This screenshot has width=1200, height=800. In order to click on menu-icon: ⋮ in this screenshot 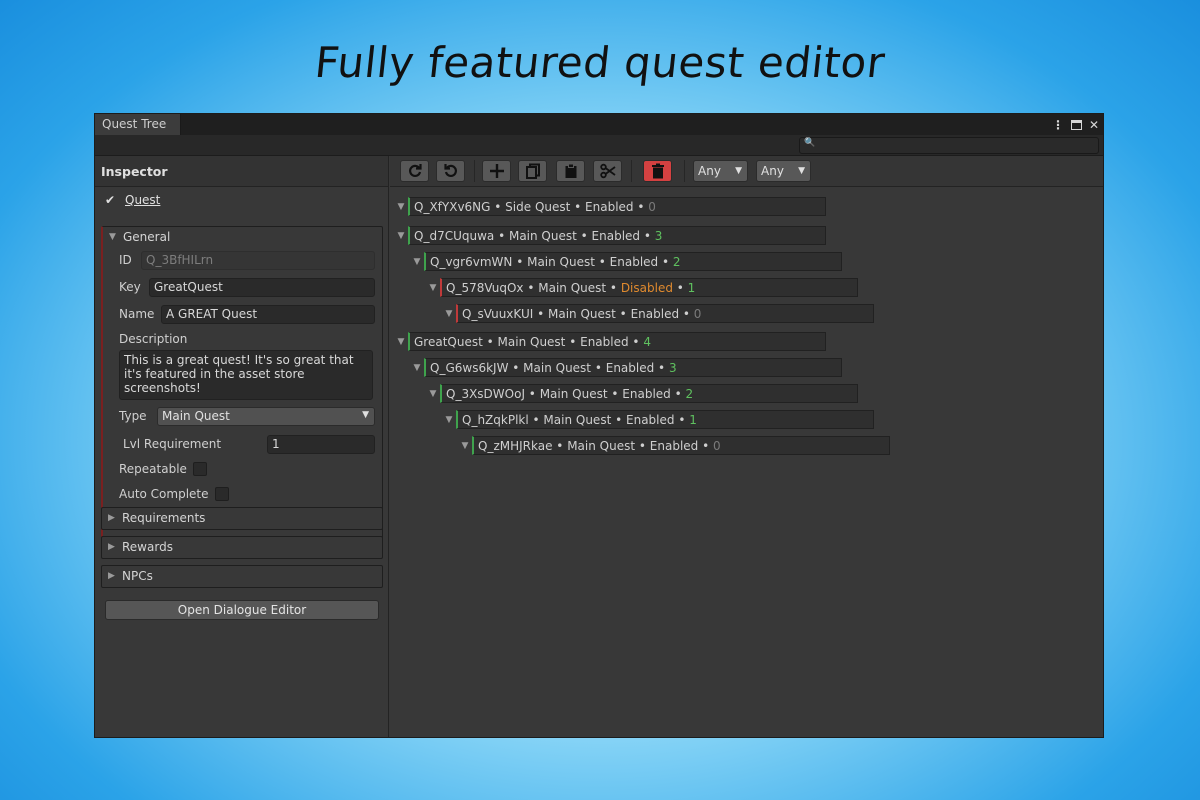, I will do `click(1058, 125)`.